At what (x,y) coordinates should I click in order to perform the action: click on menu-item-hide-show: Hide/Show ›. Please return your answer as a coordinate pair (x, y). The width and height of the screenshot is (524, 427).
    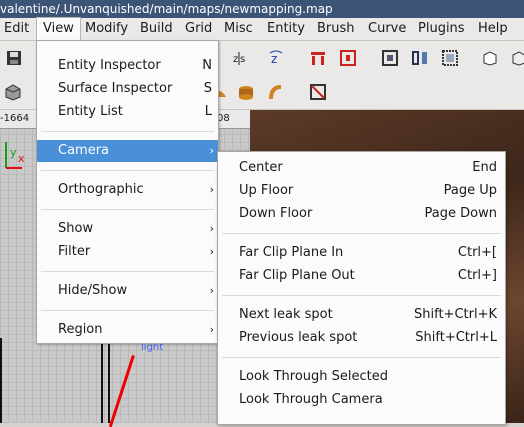
    Looking at the image, I should click on (127, 291).